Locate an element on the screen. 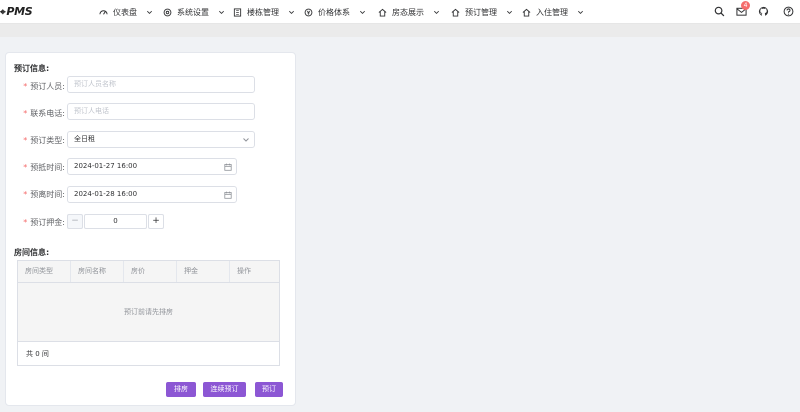 Image resolution: width=800 pixels, height=412 pixels. table-empty-state: 预订前请先排房 is located at coordinates (148, 312).